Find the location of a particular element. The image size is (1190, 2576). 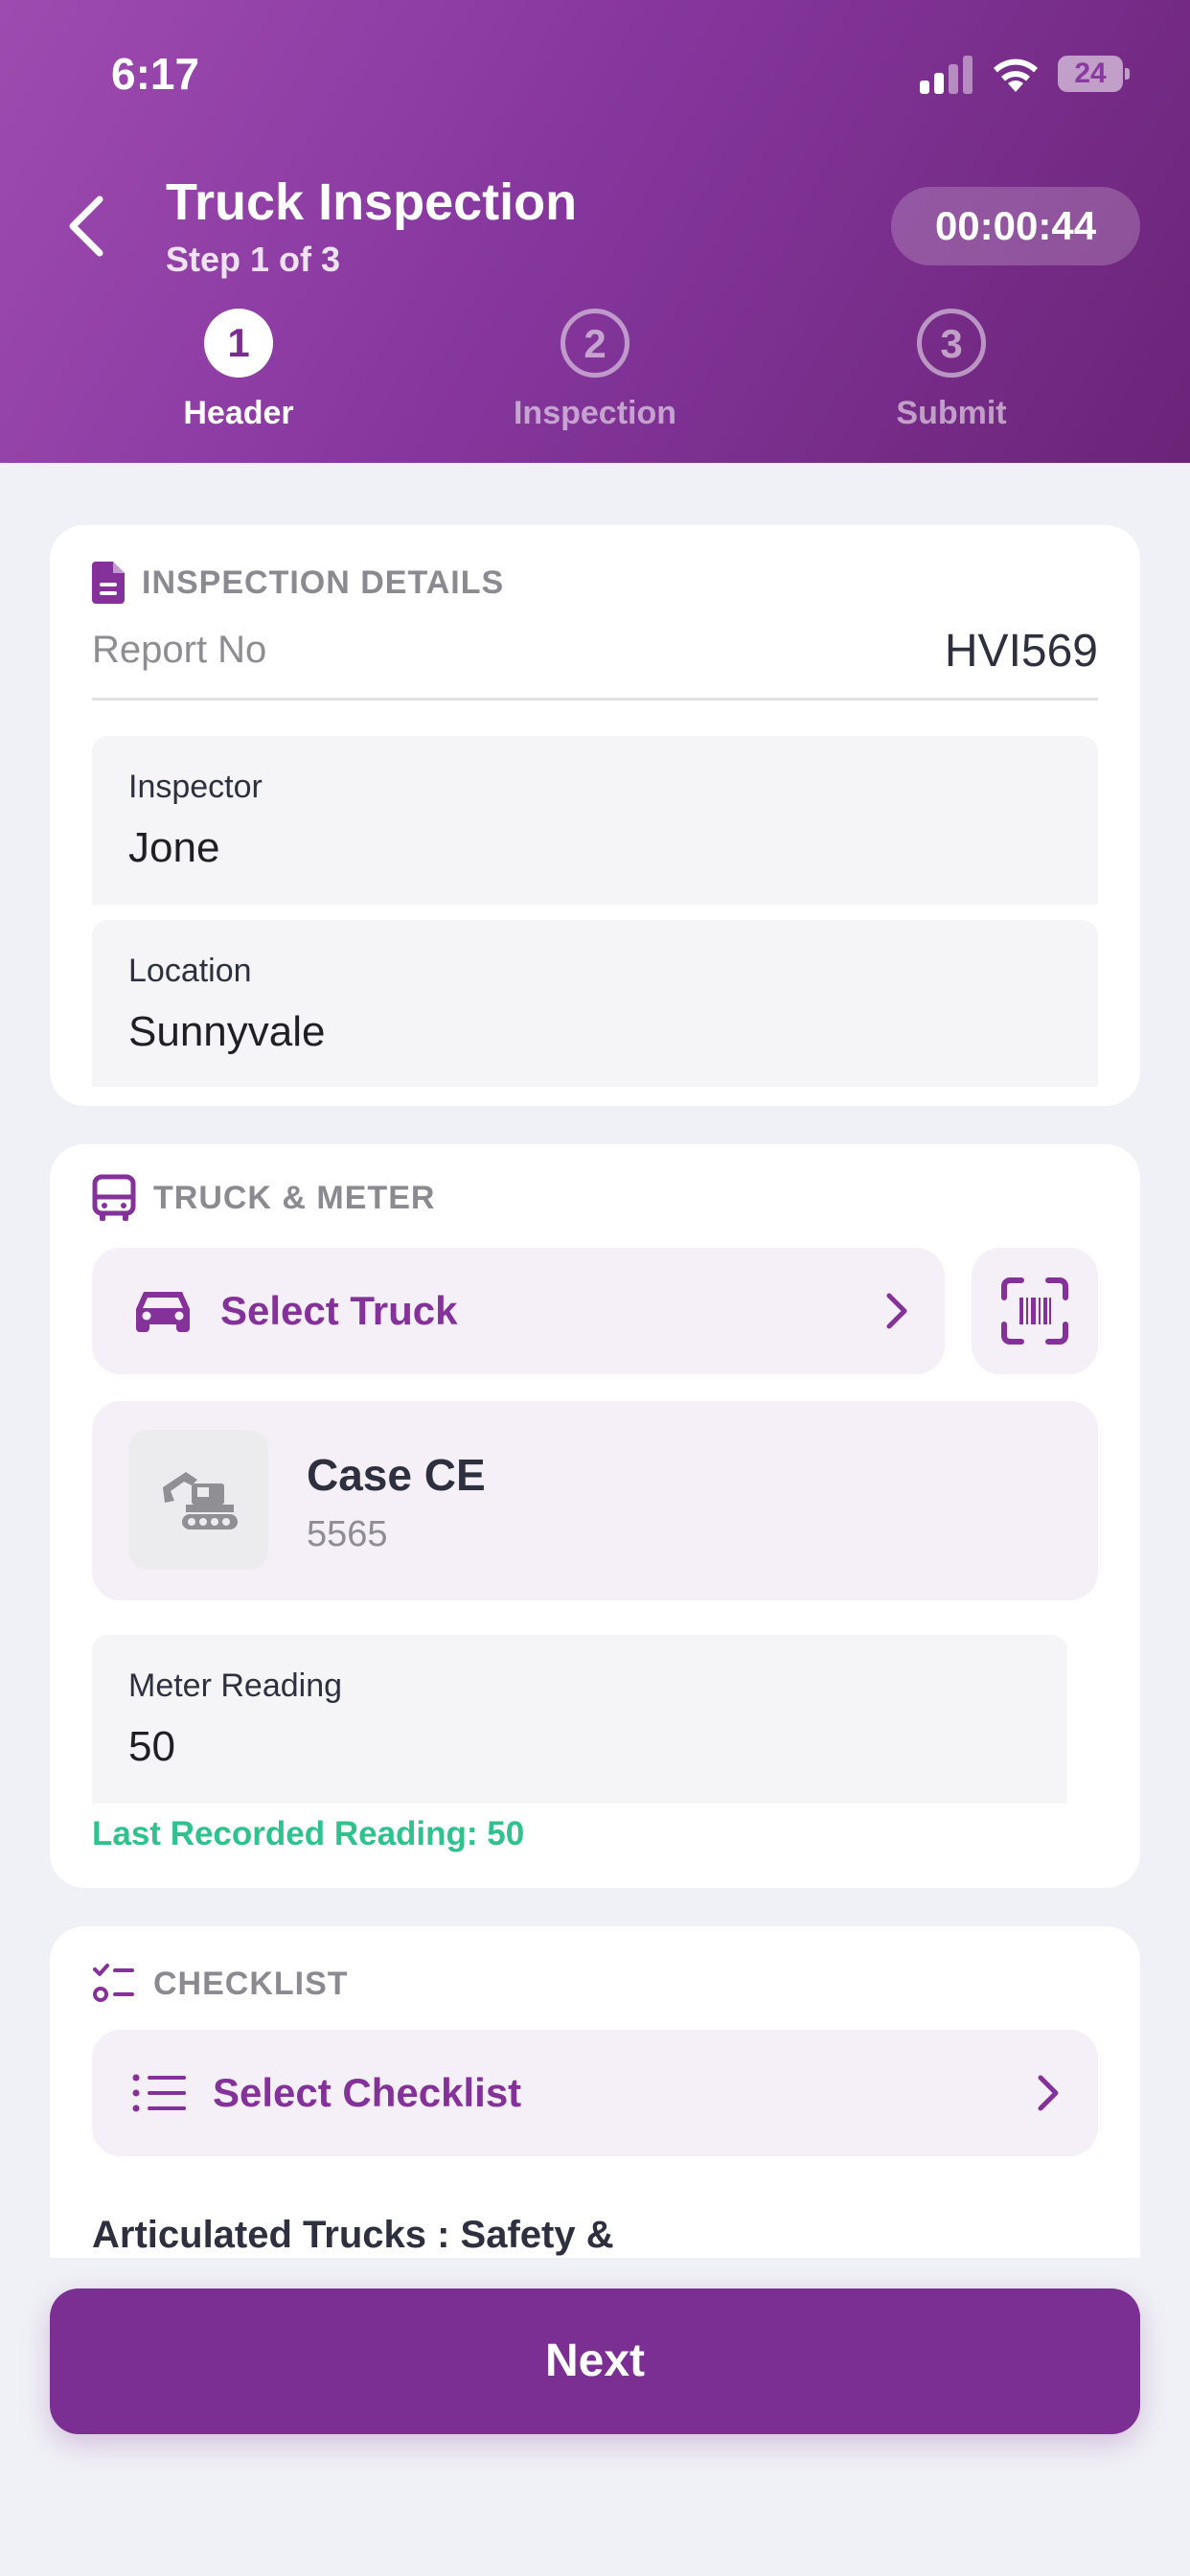

step-number: 1 is located at coordinates (238, 343).